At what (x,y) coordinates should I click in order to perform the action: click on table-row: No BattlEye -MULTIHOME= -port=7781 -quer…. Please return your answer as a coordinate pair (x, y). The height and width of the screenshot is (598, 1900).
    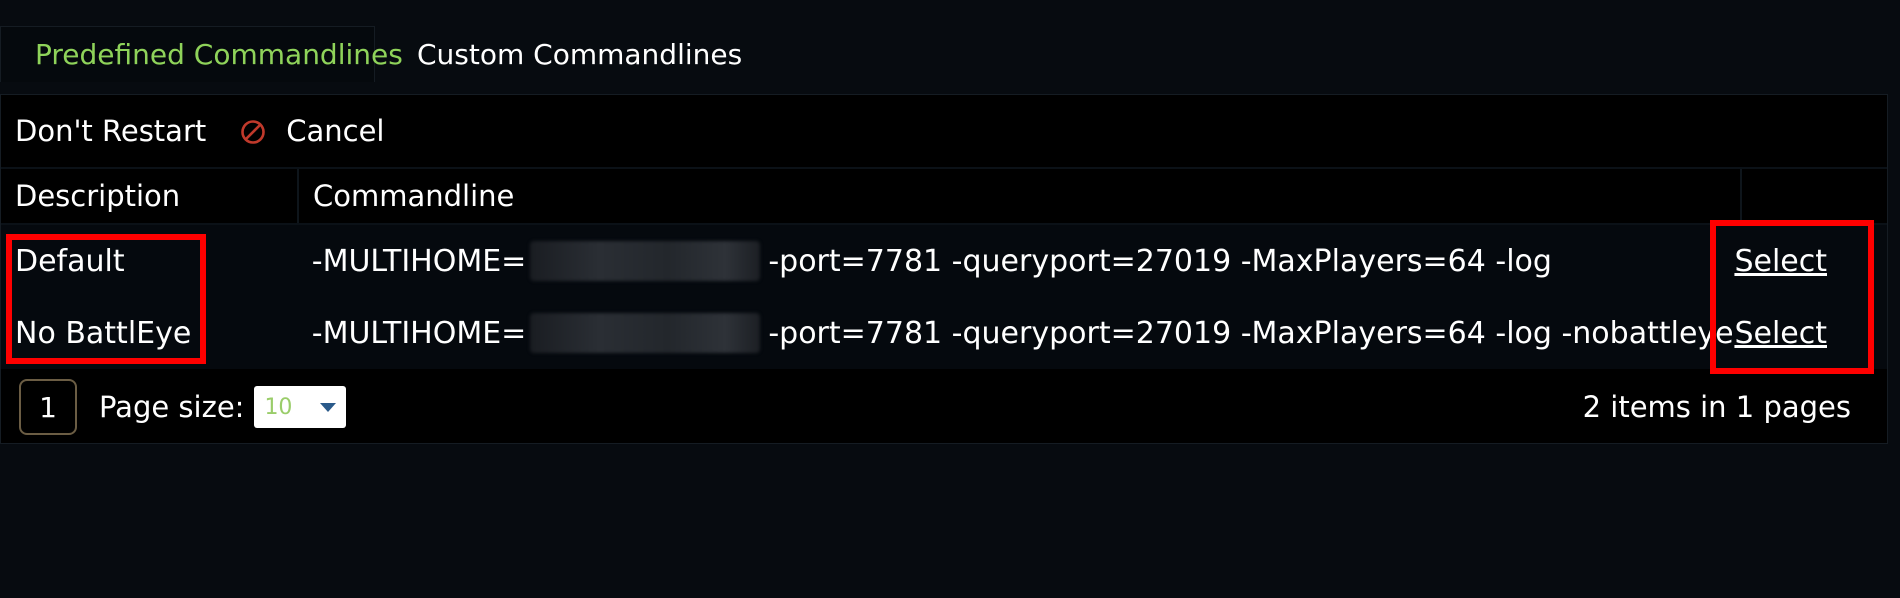
    Looking at the image, I should click on (944, 333).